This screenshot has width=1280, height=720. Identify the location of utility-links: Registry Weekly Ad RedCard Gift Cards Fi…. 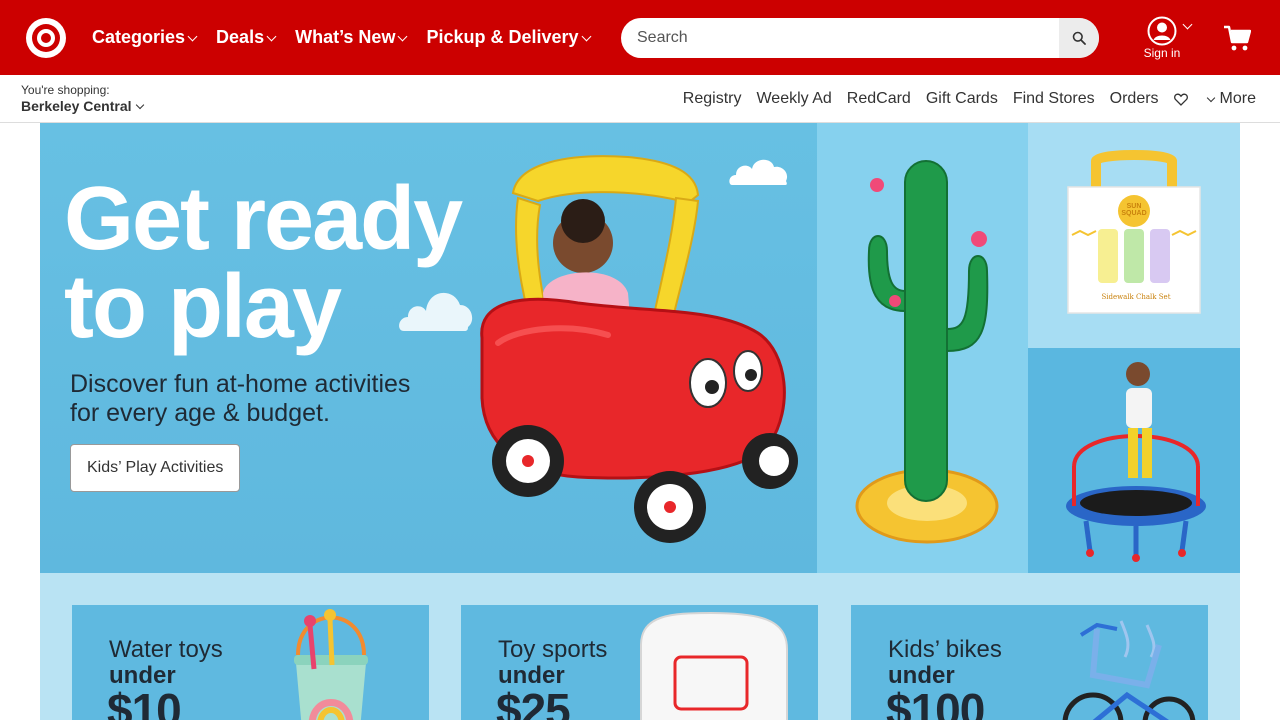
(962, 99).